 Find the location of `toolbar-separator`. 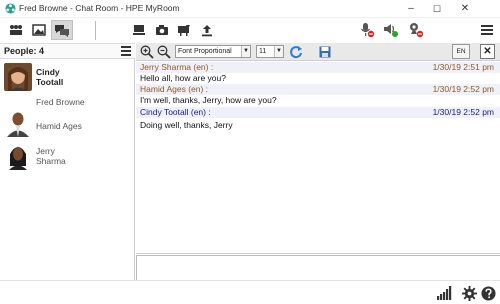

toolbar-separator is located at coordinates (95, 30).